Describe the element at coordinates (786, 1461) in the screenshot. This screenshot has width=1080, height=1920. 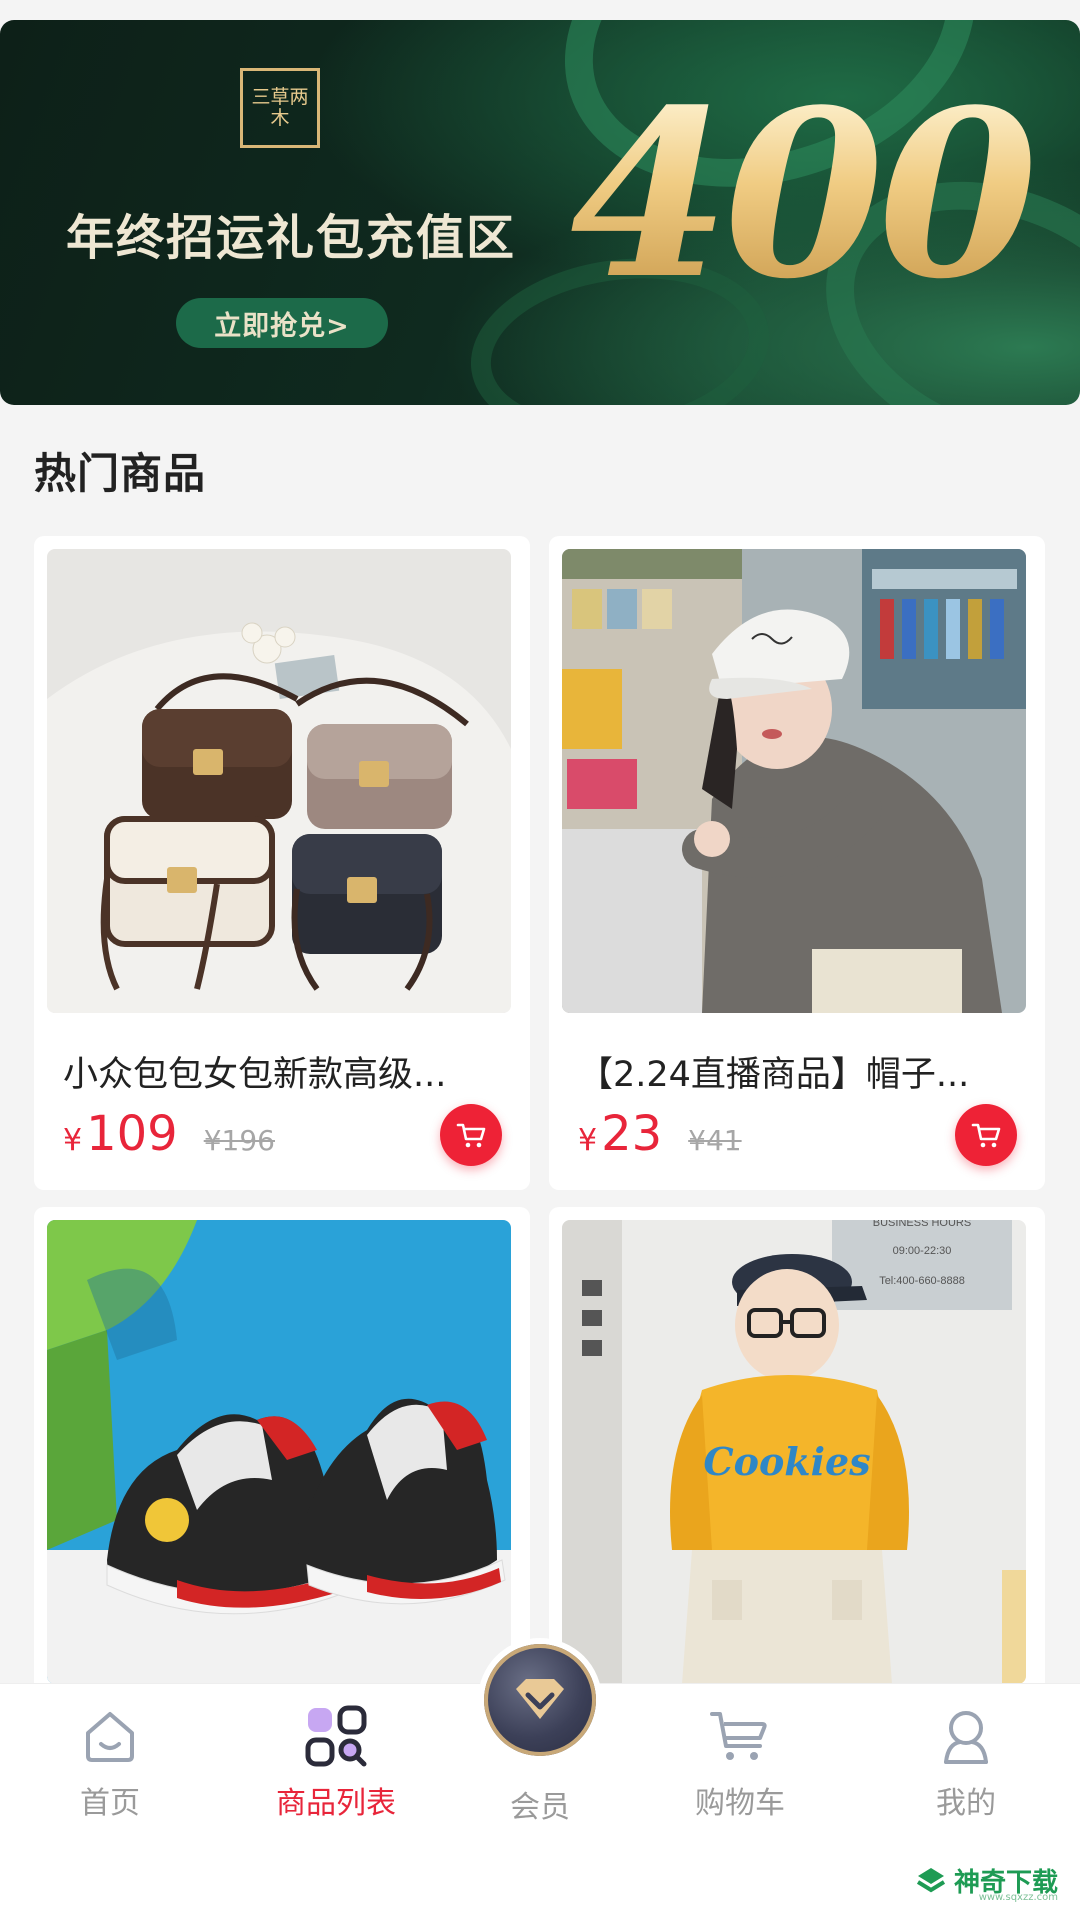
I see `sweater-print: Cookies` at that location.